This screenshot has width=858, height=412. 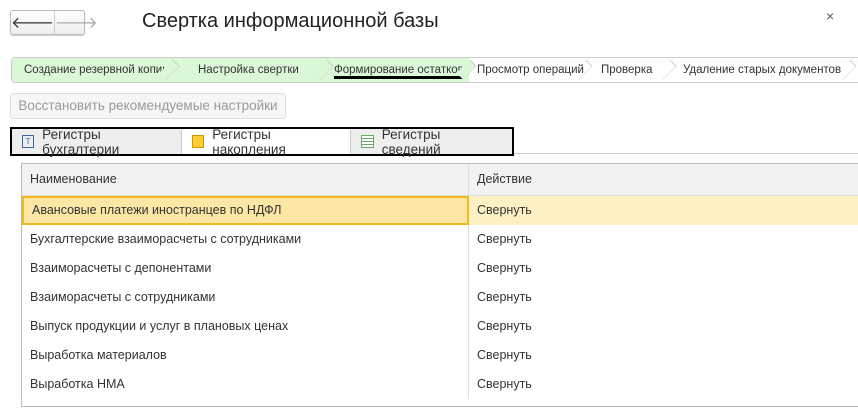 I want to click on table-row: Выработка материалов Свернуть, so click(x=440, y=355).